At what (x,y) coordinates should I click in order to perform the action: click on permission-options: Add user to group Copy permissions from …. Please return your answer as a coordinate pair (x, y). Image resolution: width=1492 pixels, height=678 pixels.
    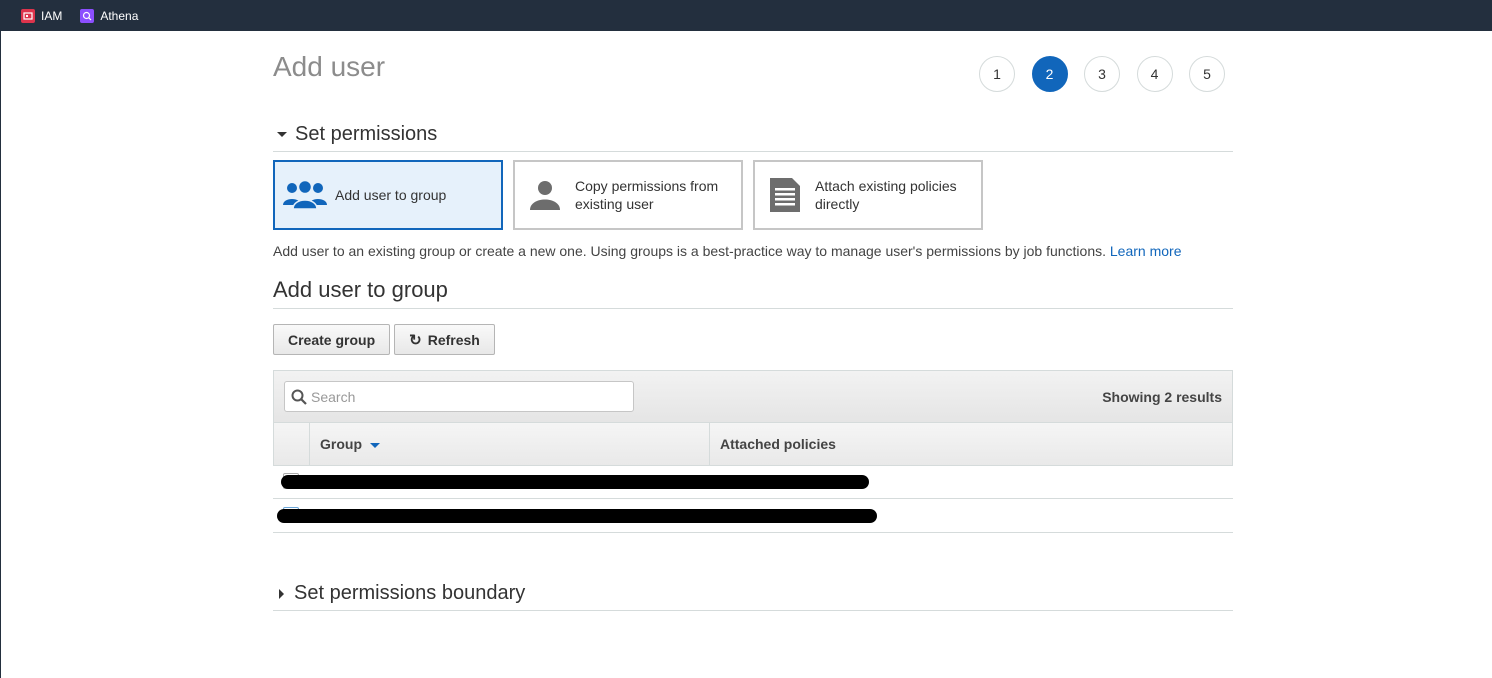
    Looking at the image, I should click on (633, 195).